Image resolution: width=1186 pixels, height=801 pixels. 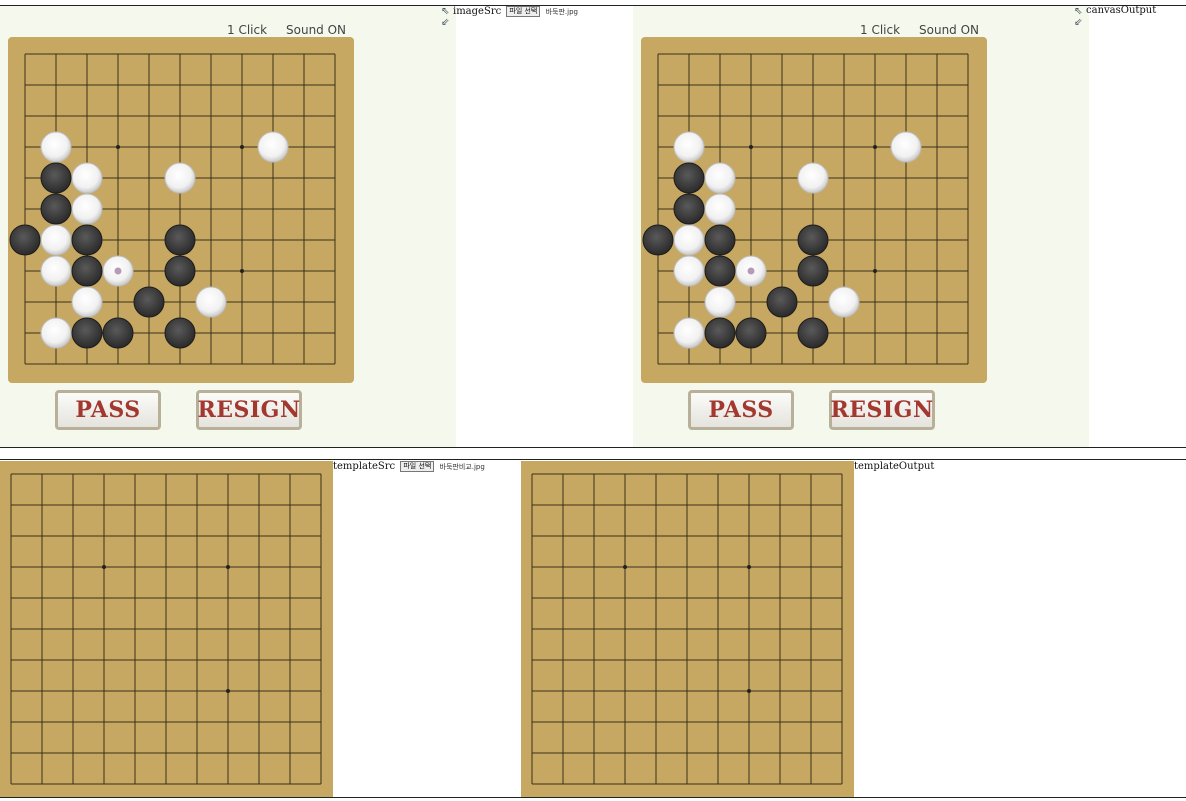 What do you see at coordinates (477, 11) in the screenshot?
I see `image-src-label: imageSrc` at bounding box center [477, 11].